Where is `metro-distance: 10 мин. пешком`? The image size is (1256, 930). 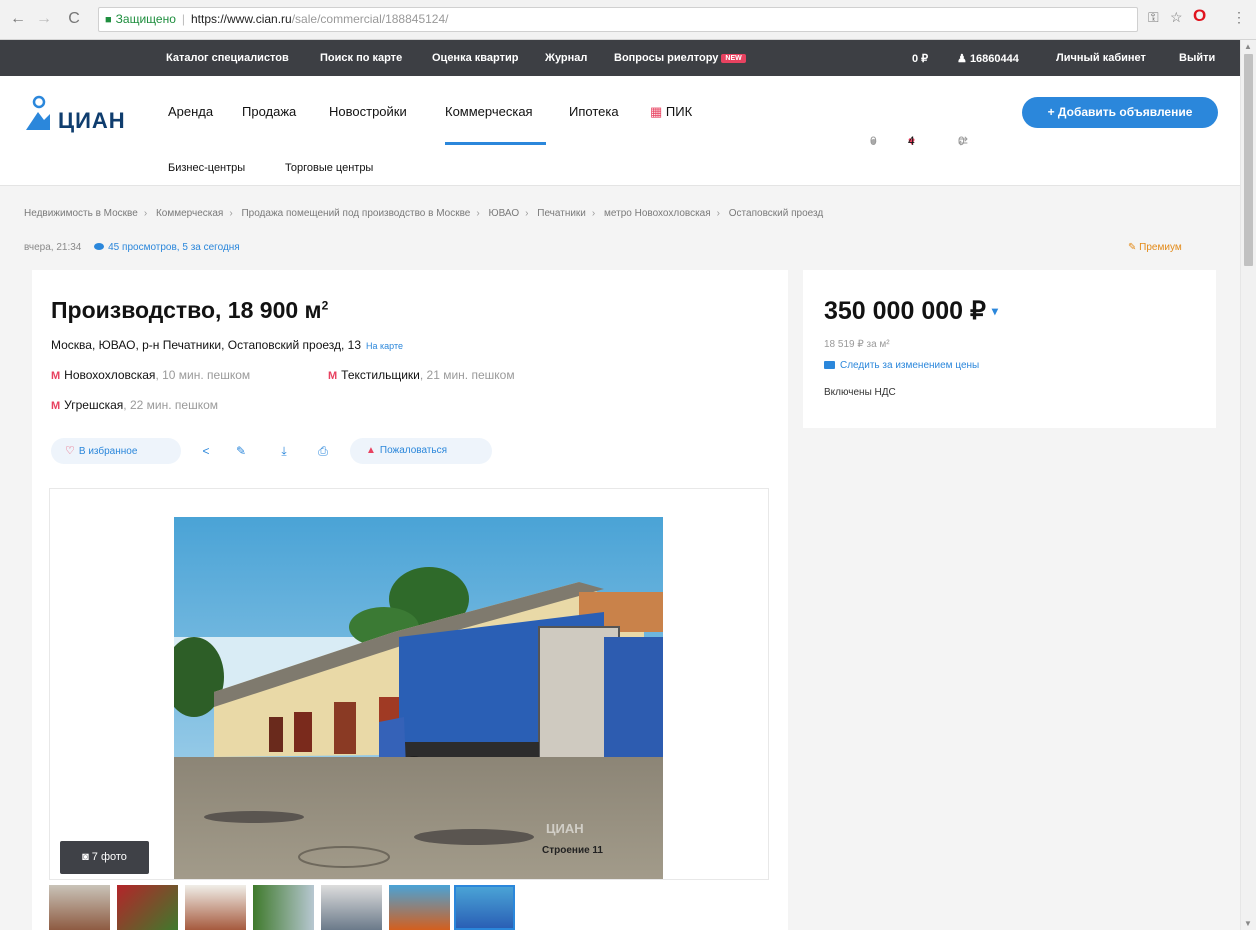 metro-distance: 10 мин. пешком is located at coordinates (206, 375).